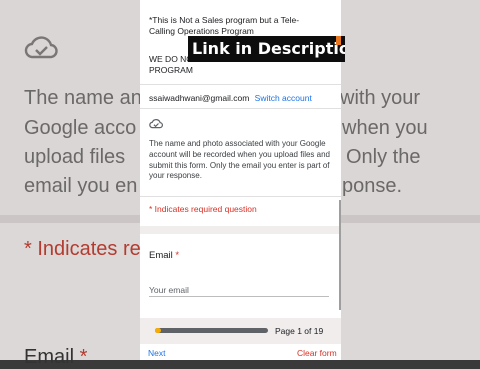 This screenshot has width=480, height=369. Describe the element at coordinates (266, 49) in the screenshot. I see `link-in-description-caption: Link in Description` at that location.